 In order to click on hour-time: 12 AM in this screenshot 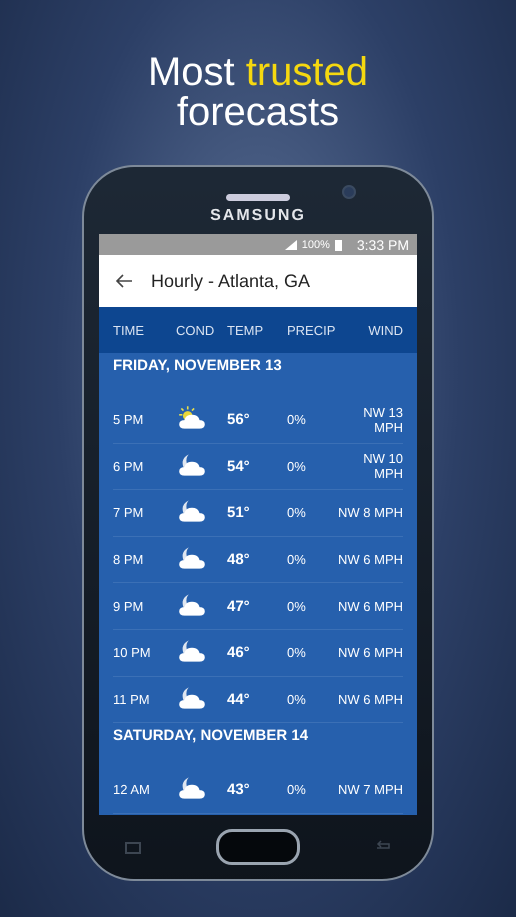, I will do `click(132, 790)`.